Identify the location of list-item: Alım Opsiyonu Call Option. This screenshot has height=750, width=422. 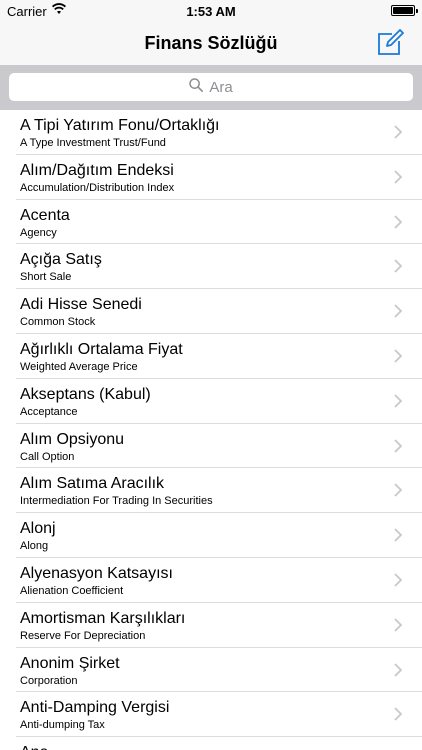
(211, 446).